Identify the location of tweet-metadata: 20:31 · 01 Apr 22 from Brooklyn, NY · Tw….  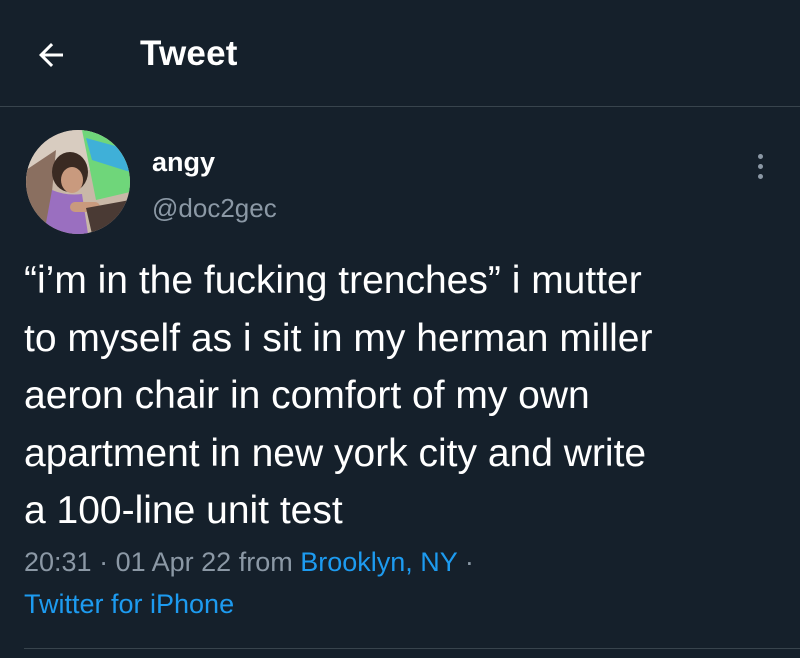
(404, 583).